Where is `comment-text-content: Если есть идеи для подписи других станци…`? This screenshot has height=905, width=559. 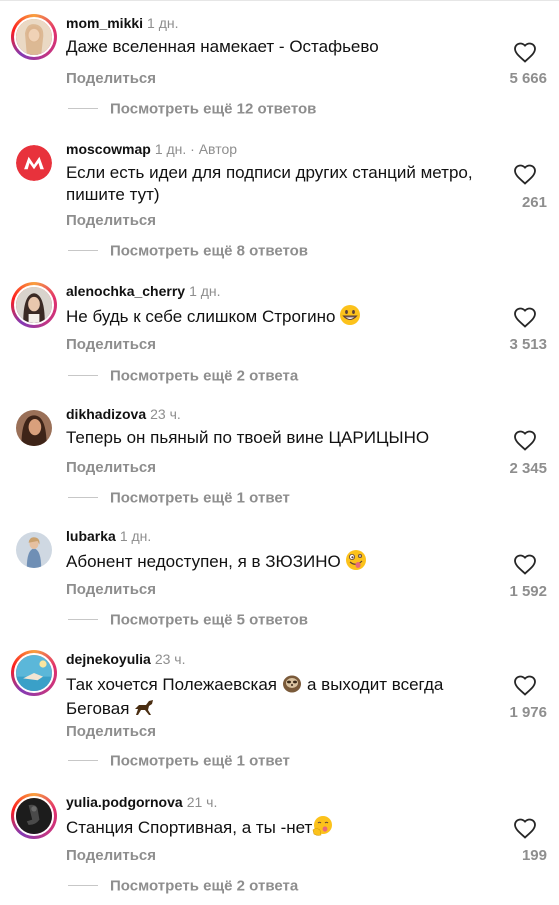 comment-text-content: Если есть идеи для подписи других станци… is located at coordinates (269, 183).